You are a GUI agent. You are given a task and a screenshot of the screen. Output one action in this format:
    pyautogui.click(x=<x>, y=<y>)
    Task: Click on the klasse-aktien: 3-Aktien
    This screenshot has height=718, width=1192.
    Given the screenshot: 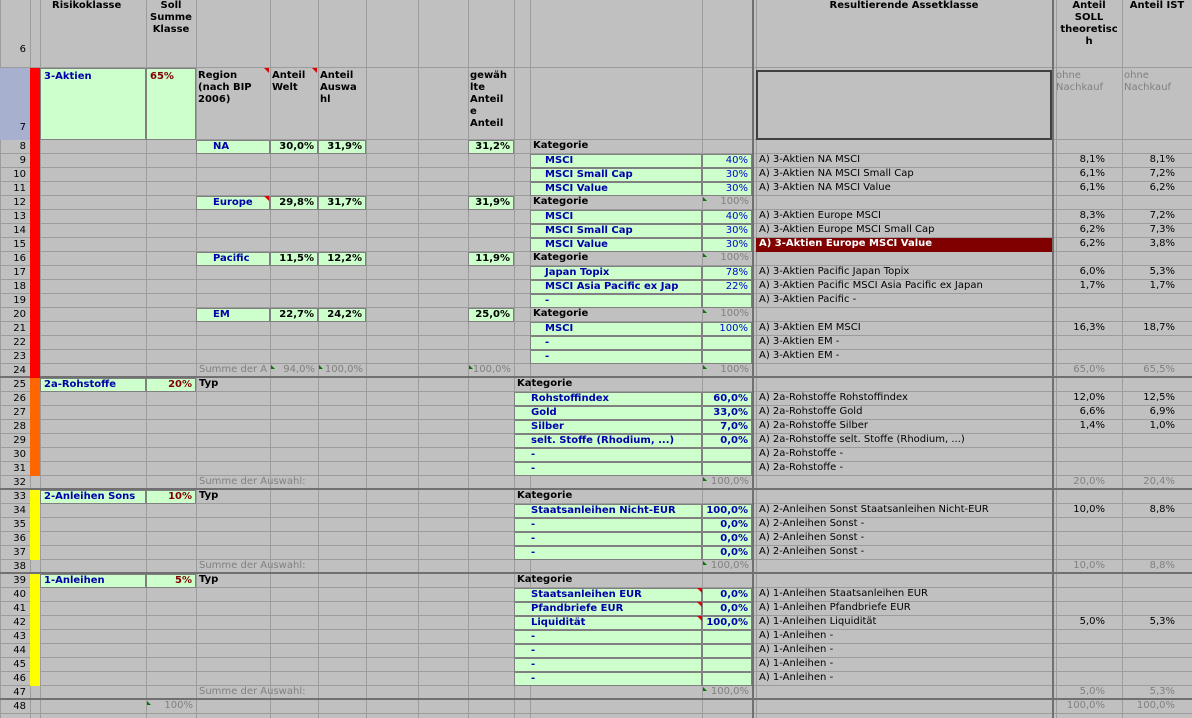 What is the action you would take?
    pyautogui.click(x=93, y=104)
    